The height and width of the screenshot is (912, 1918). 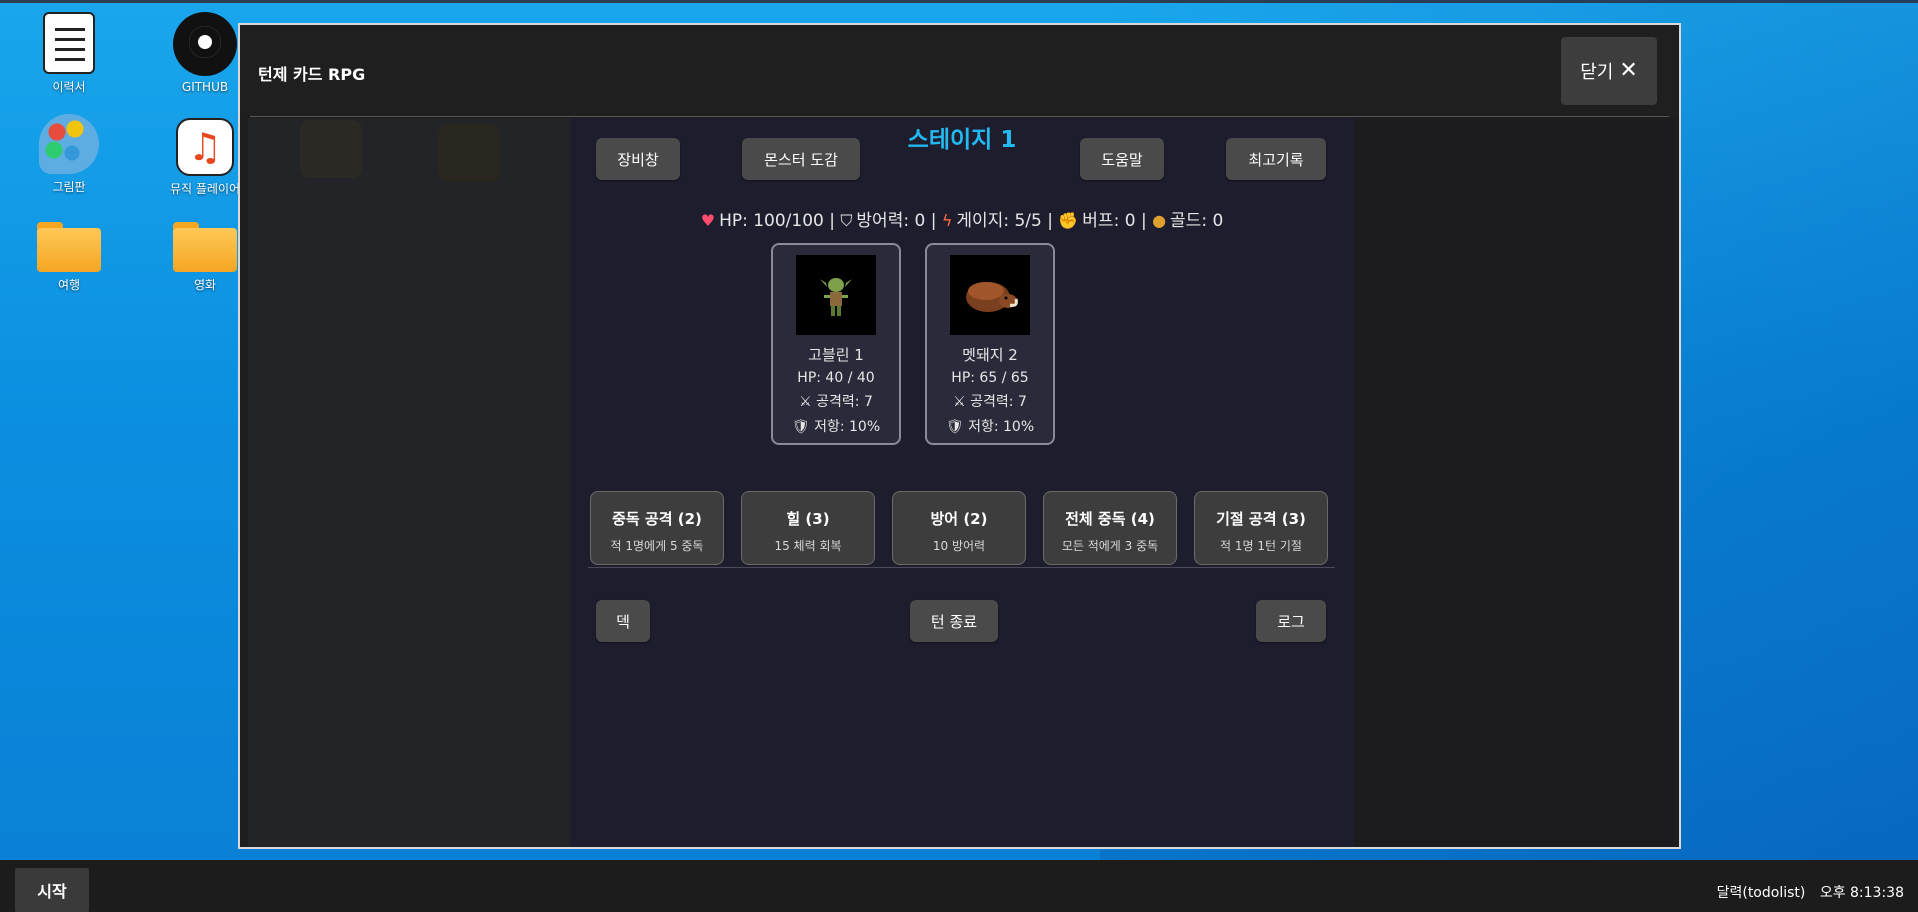 What do you see at coordinates (1068, 220) in the screenshot?
I see `muscle-icon: ✊` at bounding box center [1068, 220].